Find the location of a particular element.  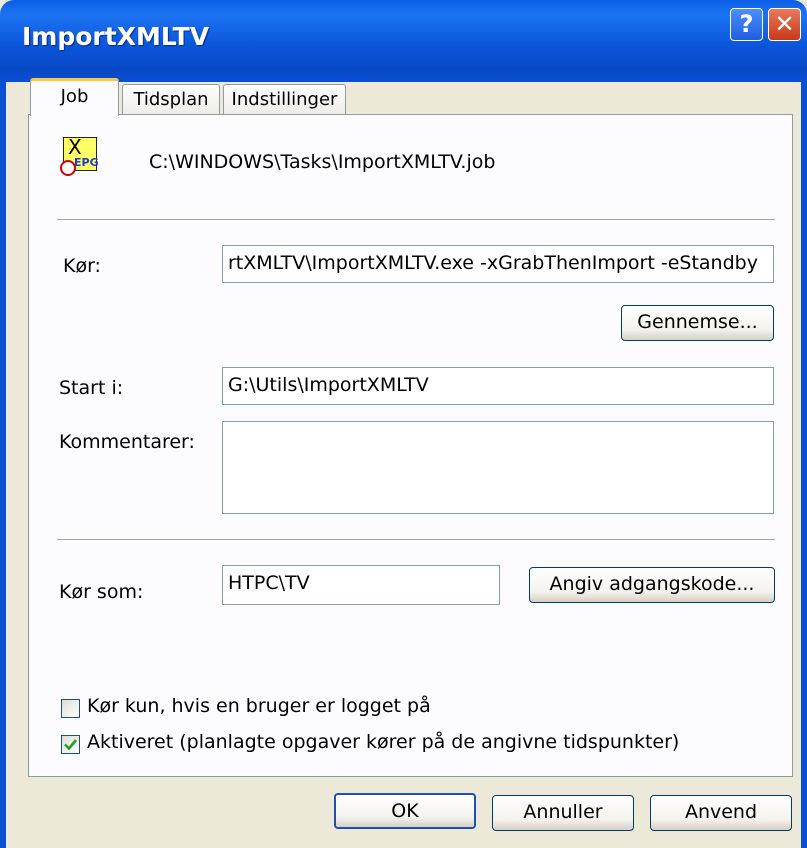

task-file-path: C:\WINDOWS\Tasks\ImportXMLTV.job is located at coordinates (322, 162).